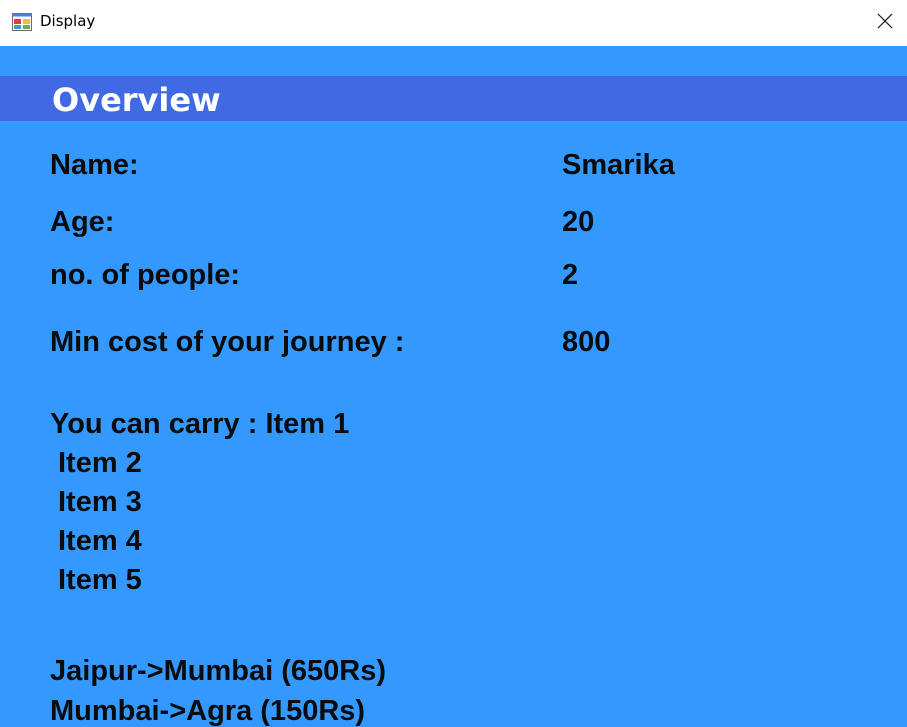 The height and width of the screenshot is (727, 907). Describe the element at coordinates (100, 541) in the screenshot. I see `carry-item: Item 4` at that location.